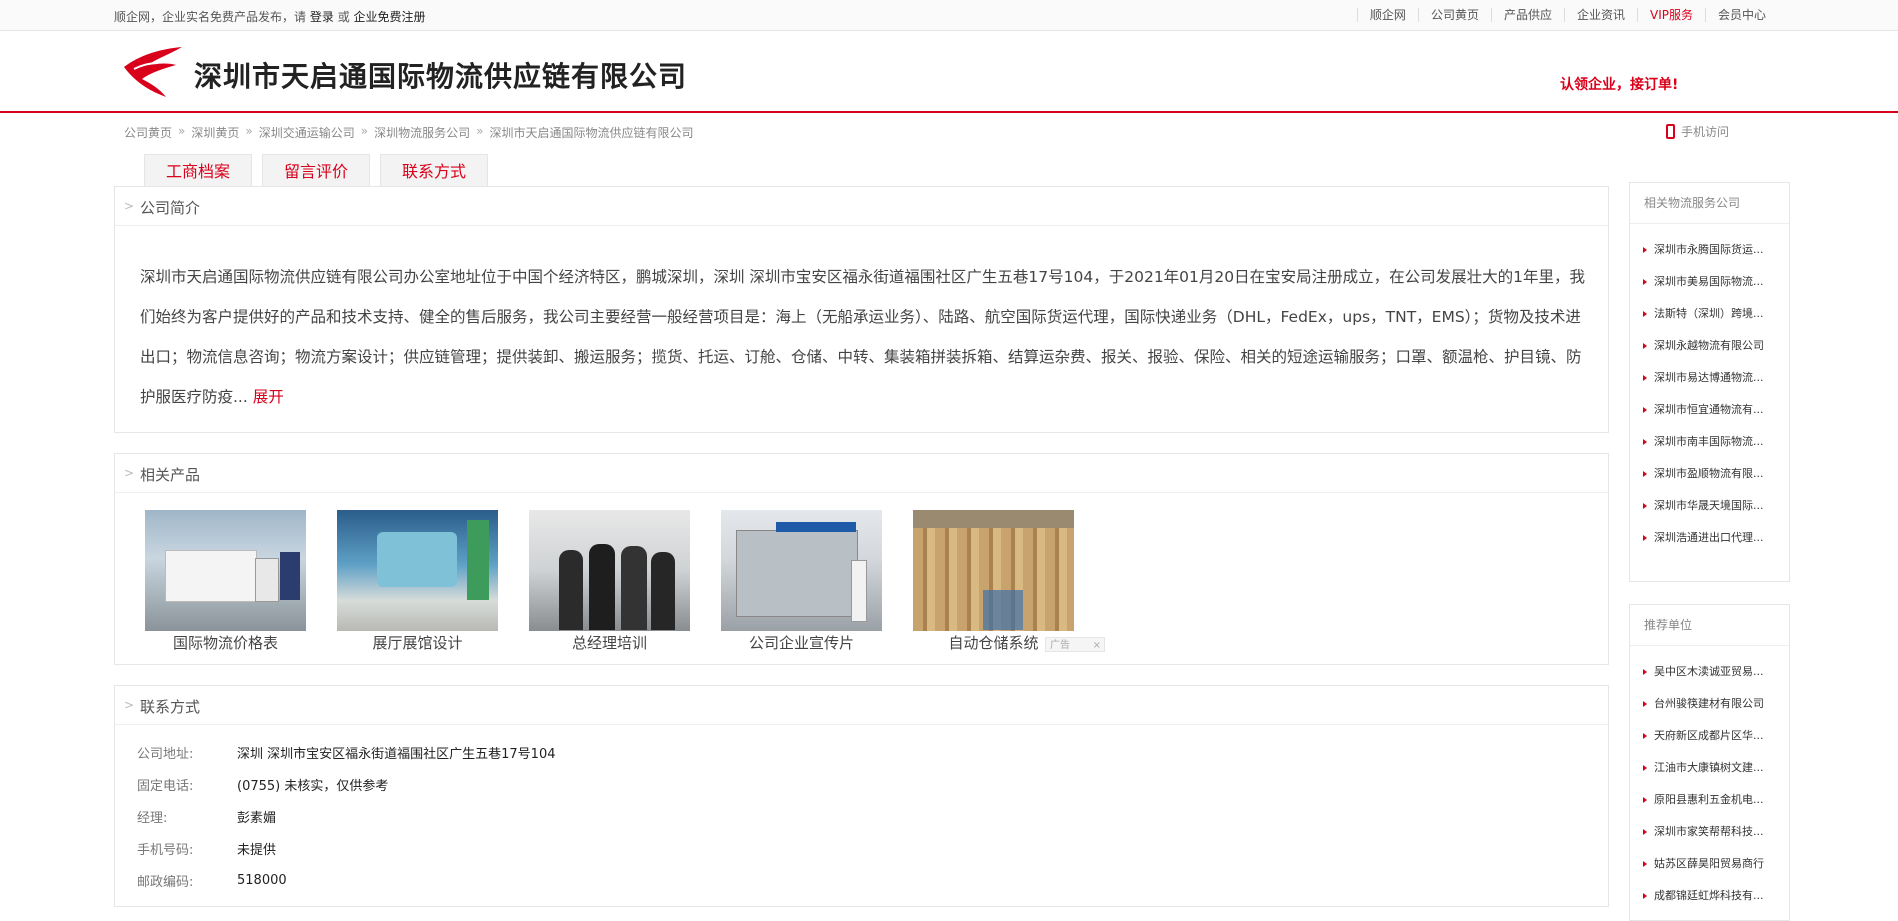  I want to click on phone-value: (0755) 未核实，仅供参考, so click(313, 786).